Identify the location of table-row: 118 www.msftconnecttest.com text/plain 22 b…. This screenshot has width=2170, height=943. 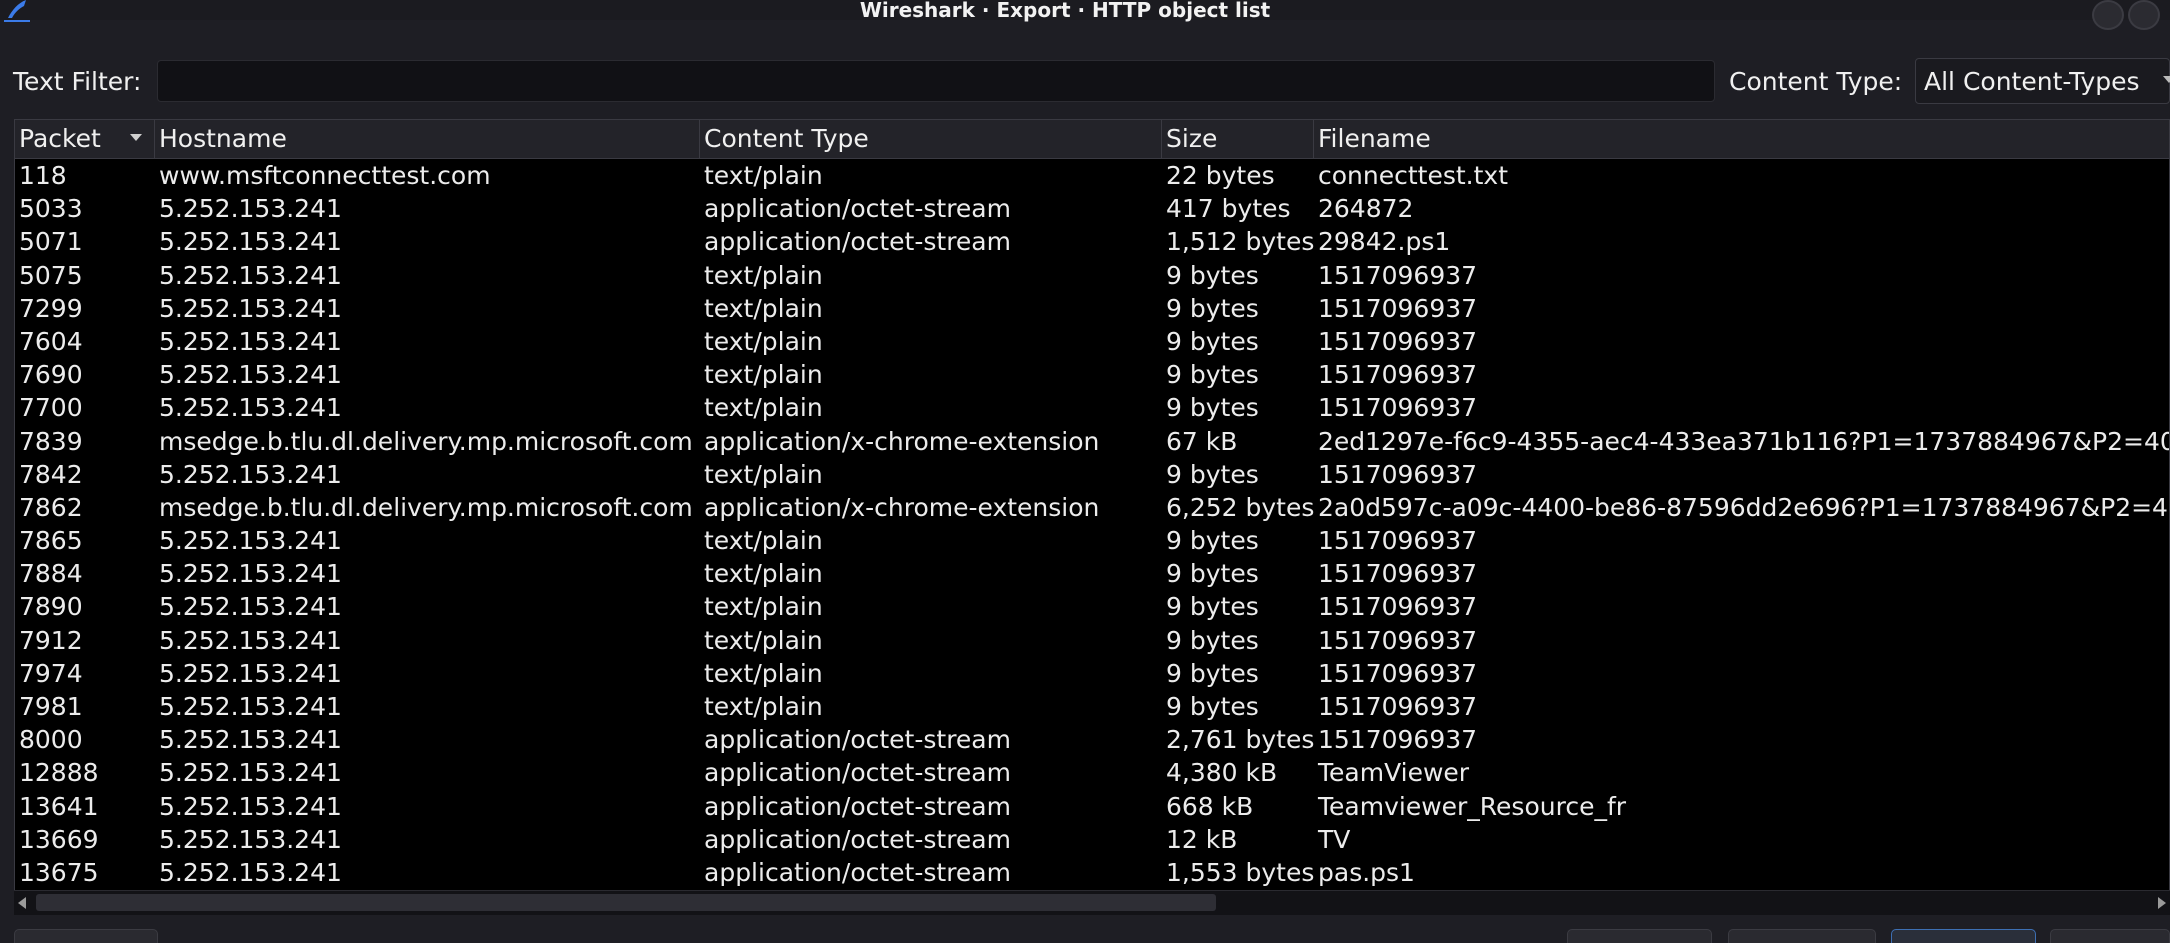
(1092, 175).